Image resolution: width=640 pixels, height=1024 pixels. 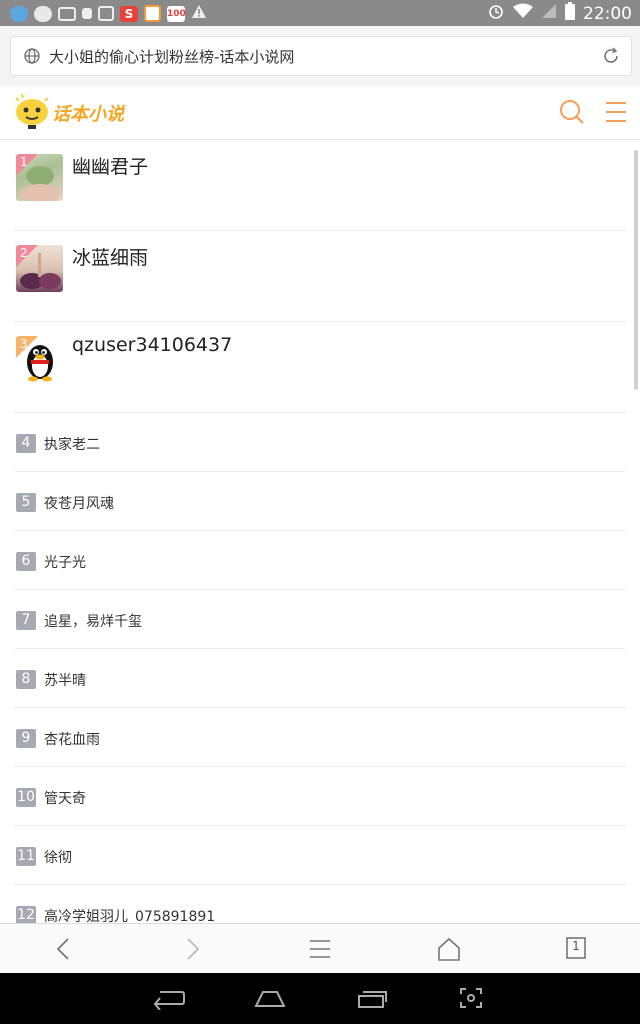 What do you see at coordinates (130, 916) in the screenshot?
I see `fan-name: 高冷学姐羽儿_075891891` at bounding box center [130, 916].